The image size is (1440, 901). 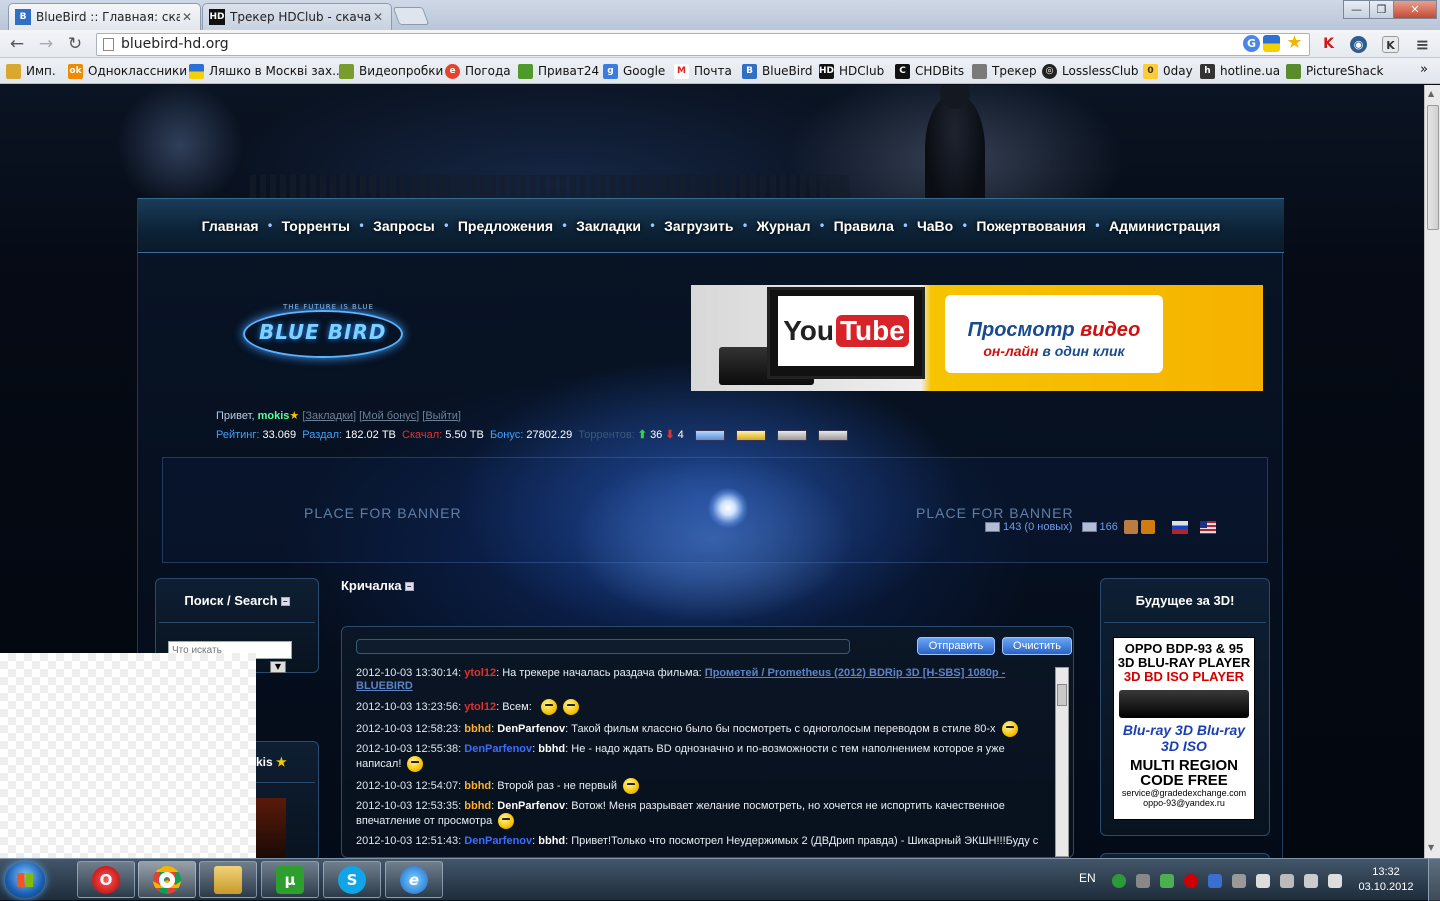 What do you see at coordinates (411, 16) in the screenshot?
I see `new-tab-button` at bounding box center [411, 16].